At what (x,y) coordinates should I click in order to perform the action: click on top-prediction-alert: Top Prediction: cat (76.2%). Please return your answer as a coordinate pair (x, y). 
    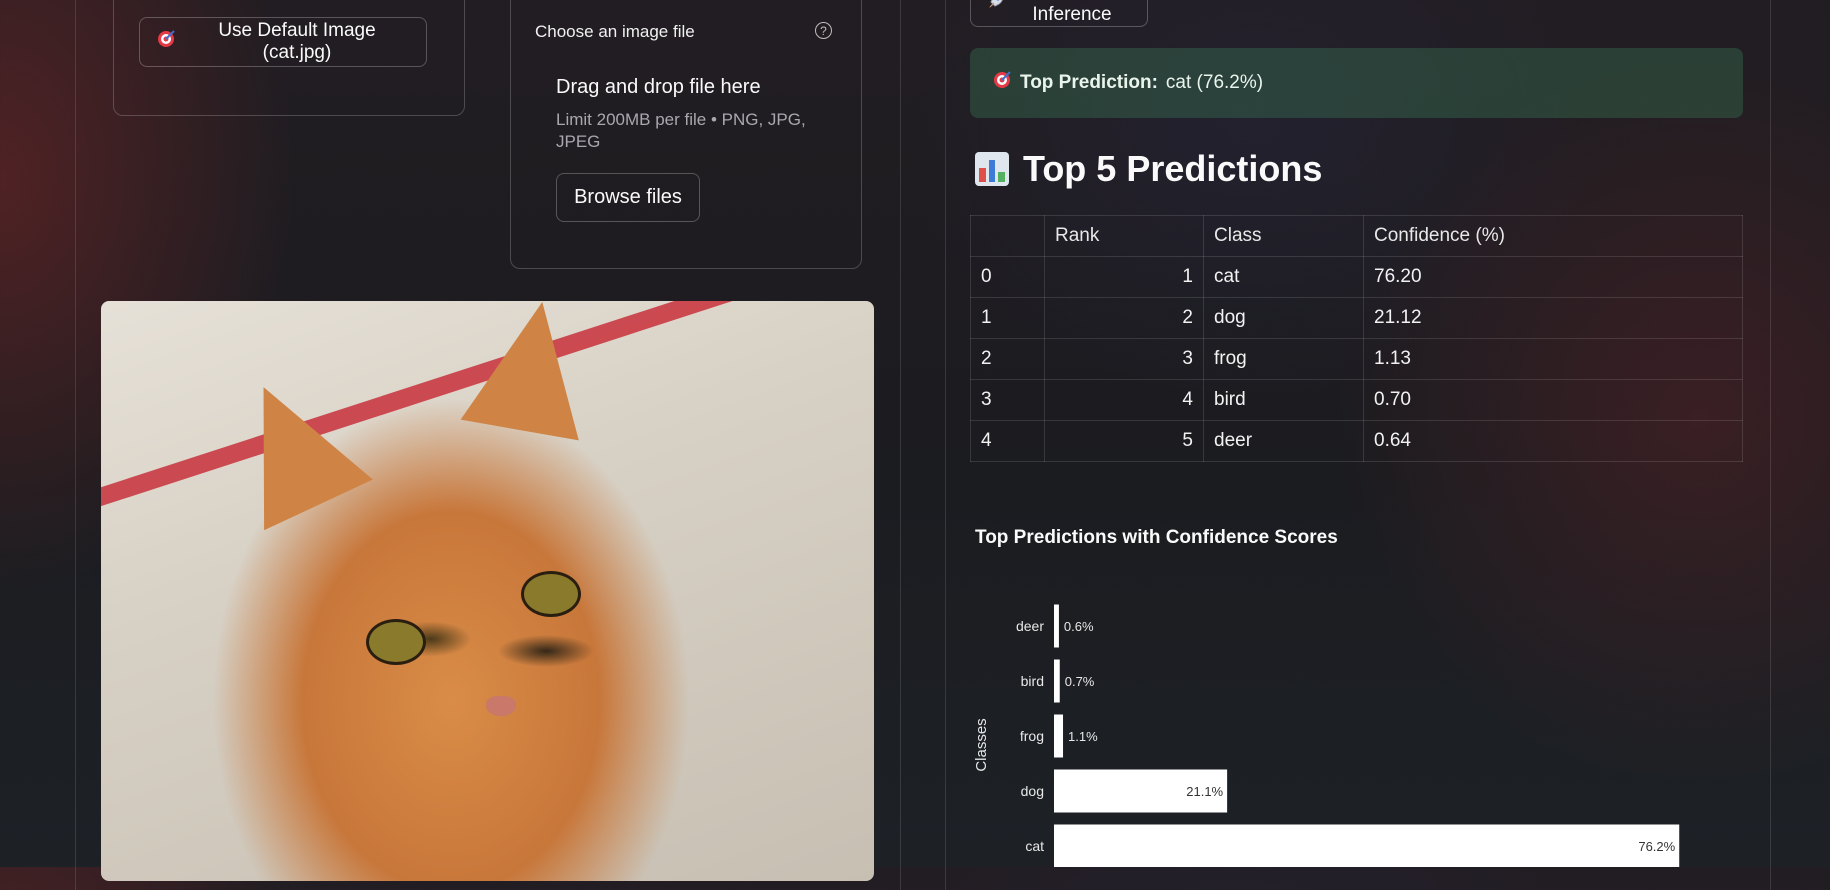
    Looking at the image, I should click on (1356, 83).